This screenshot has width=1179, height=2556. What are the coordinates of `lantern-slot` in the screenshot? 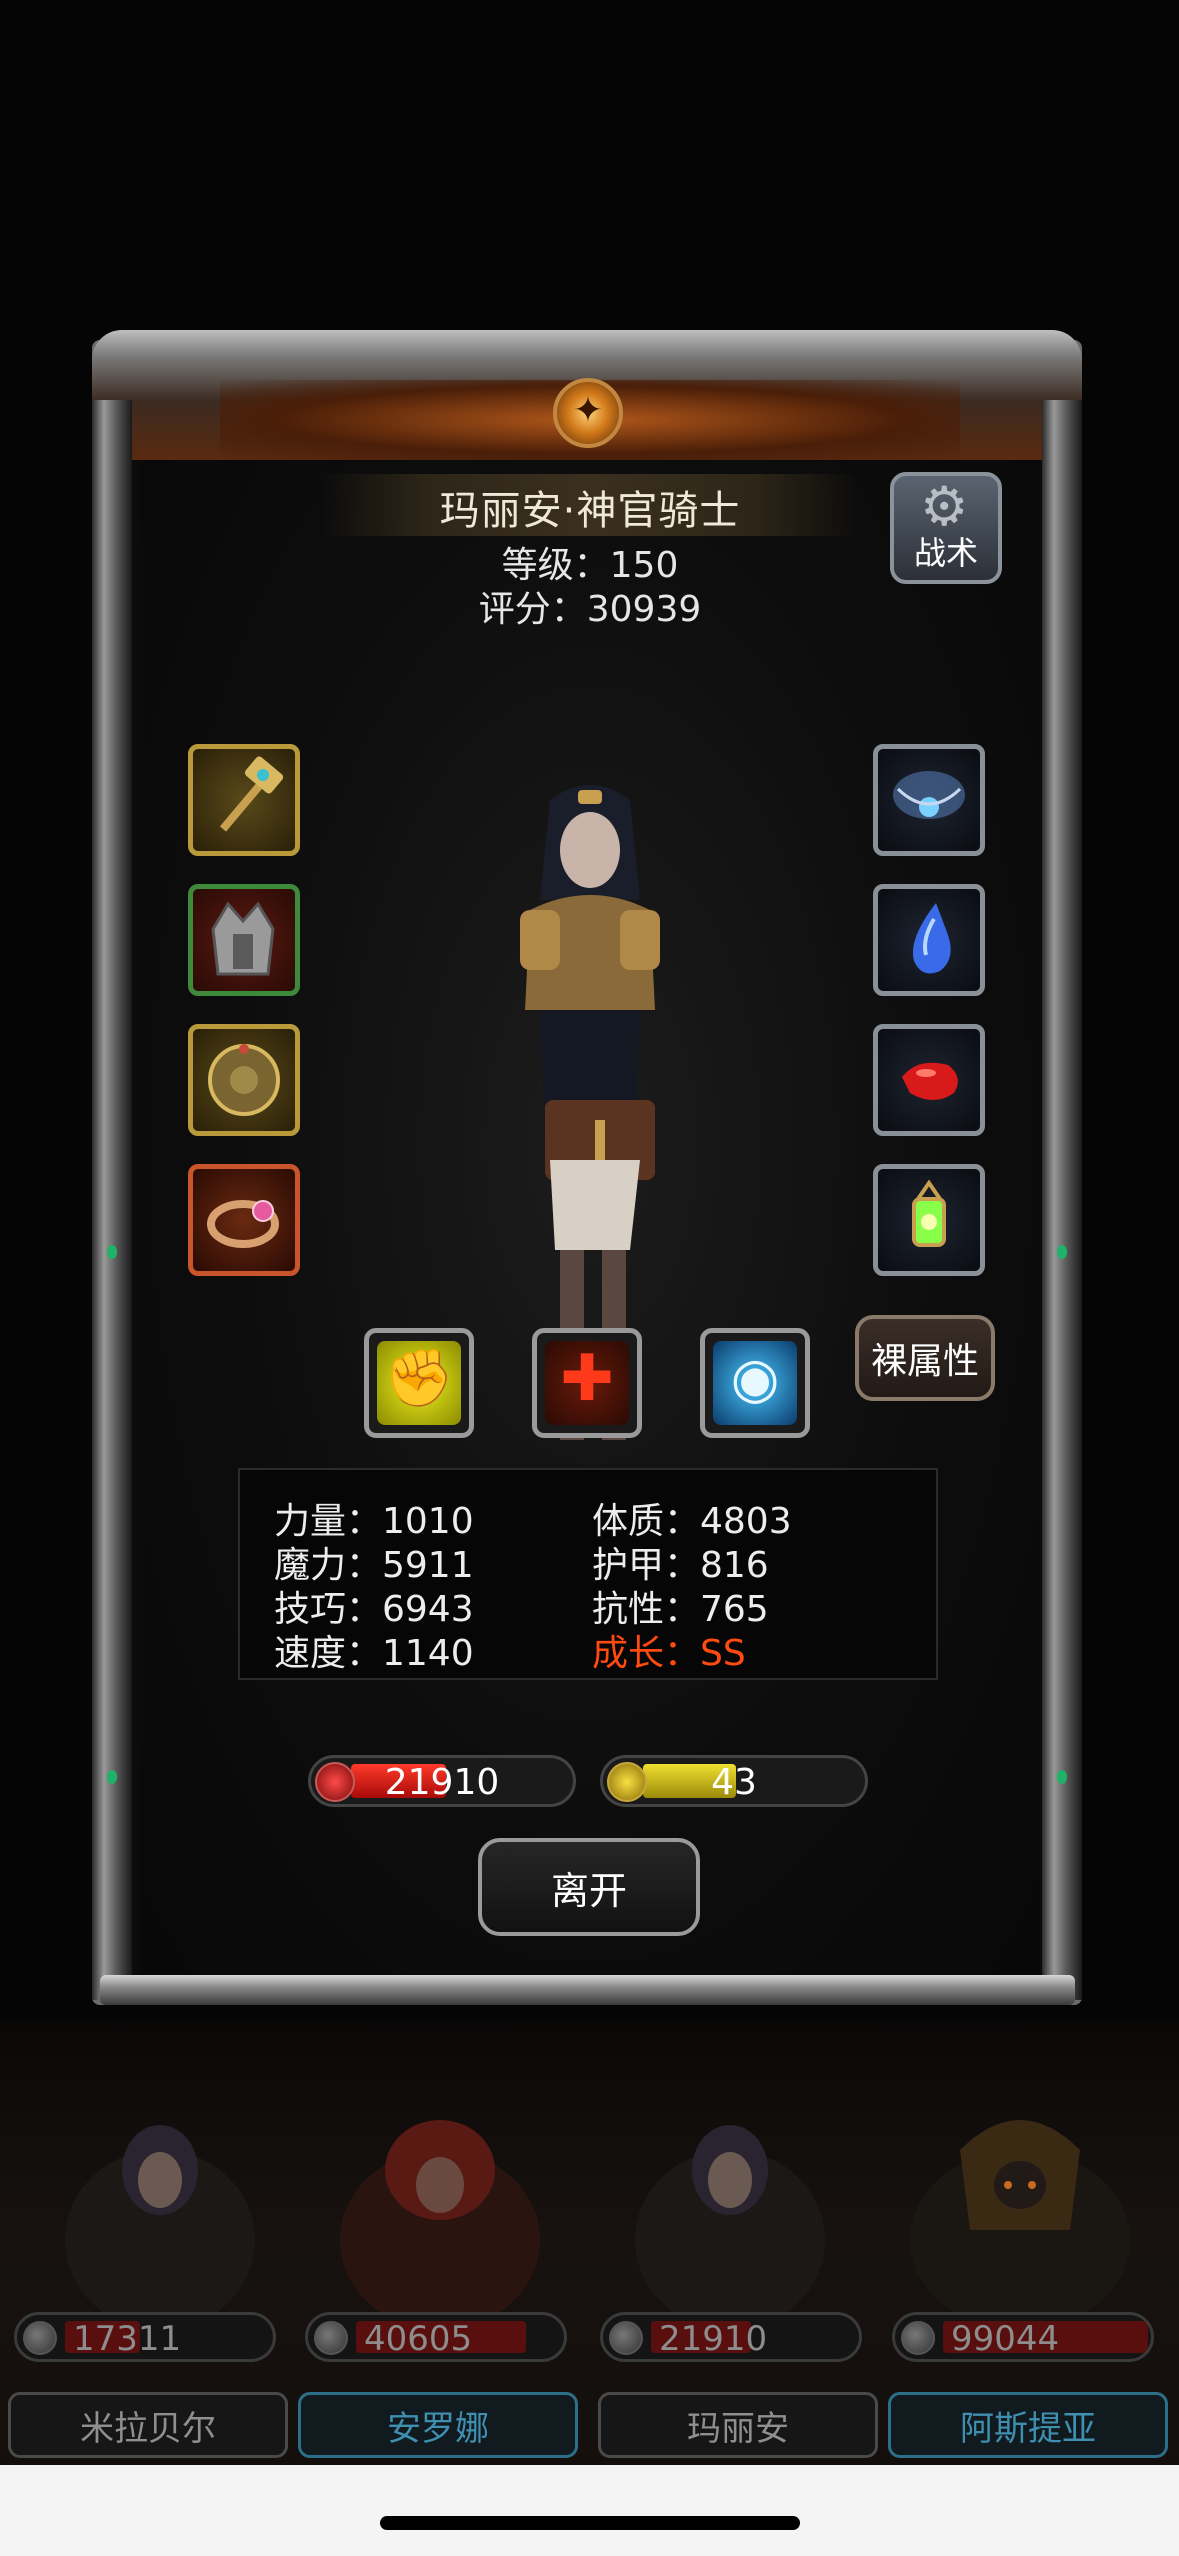 It's located at (929, 1220).